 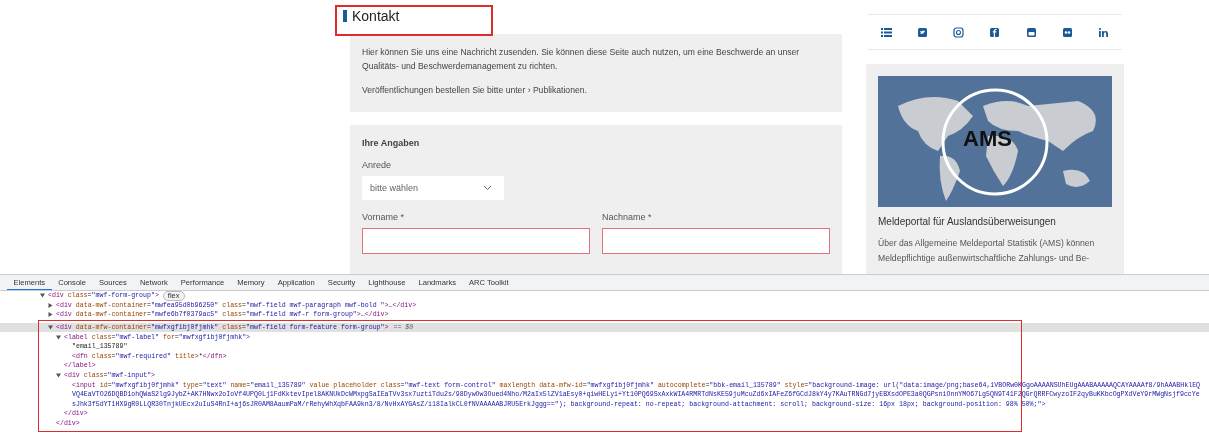 What do you see at coordinates (886, 32) in the screenshot?
I see `list-icon` at bounding box center [886, 32].